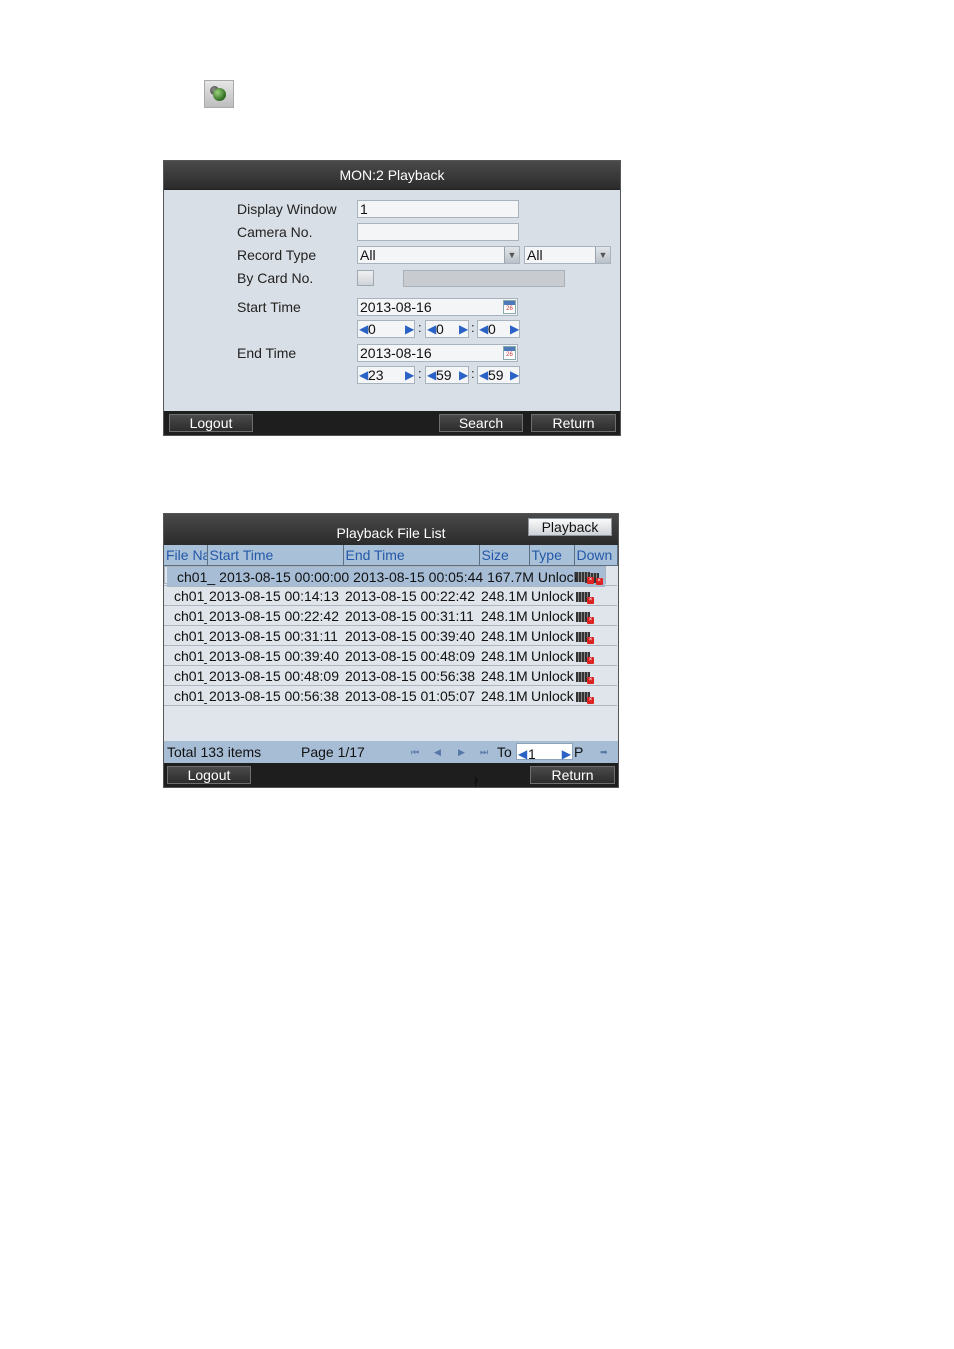  What do you see at coordinates (391, 529) in the screenshot?
I see `dialog-title-bar: Playback File List Playback` at bounding box center [391, 529].